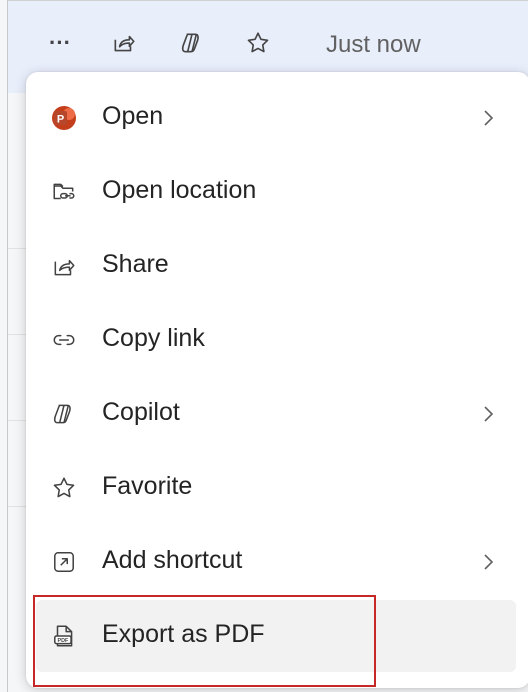 This screenshot has width=528, height=692. What do you see at coordinates (276, 192) in the screenshot?
I see `menu-item-open-location: Open location` at bounding box center [276, 192].